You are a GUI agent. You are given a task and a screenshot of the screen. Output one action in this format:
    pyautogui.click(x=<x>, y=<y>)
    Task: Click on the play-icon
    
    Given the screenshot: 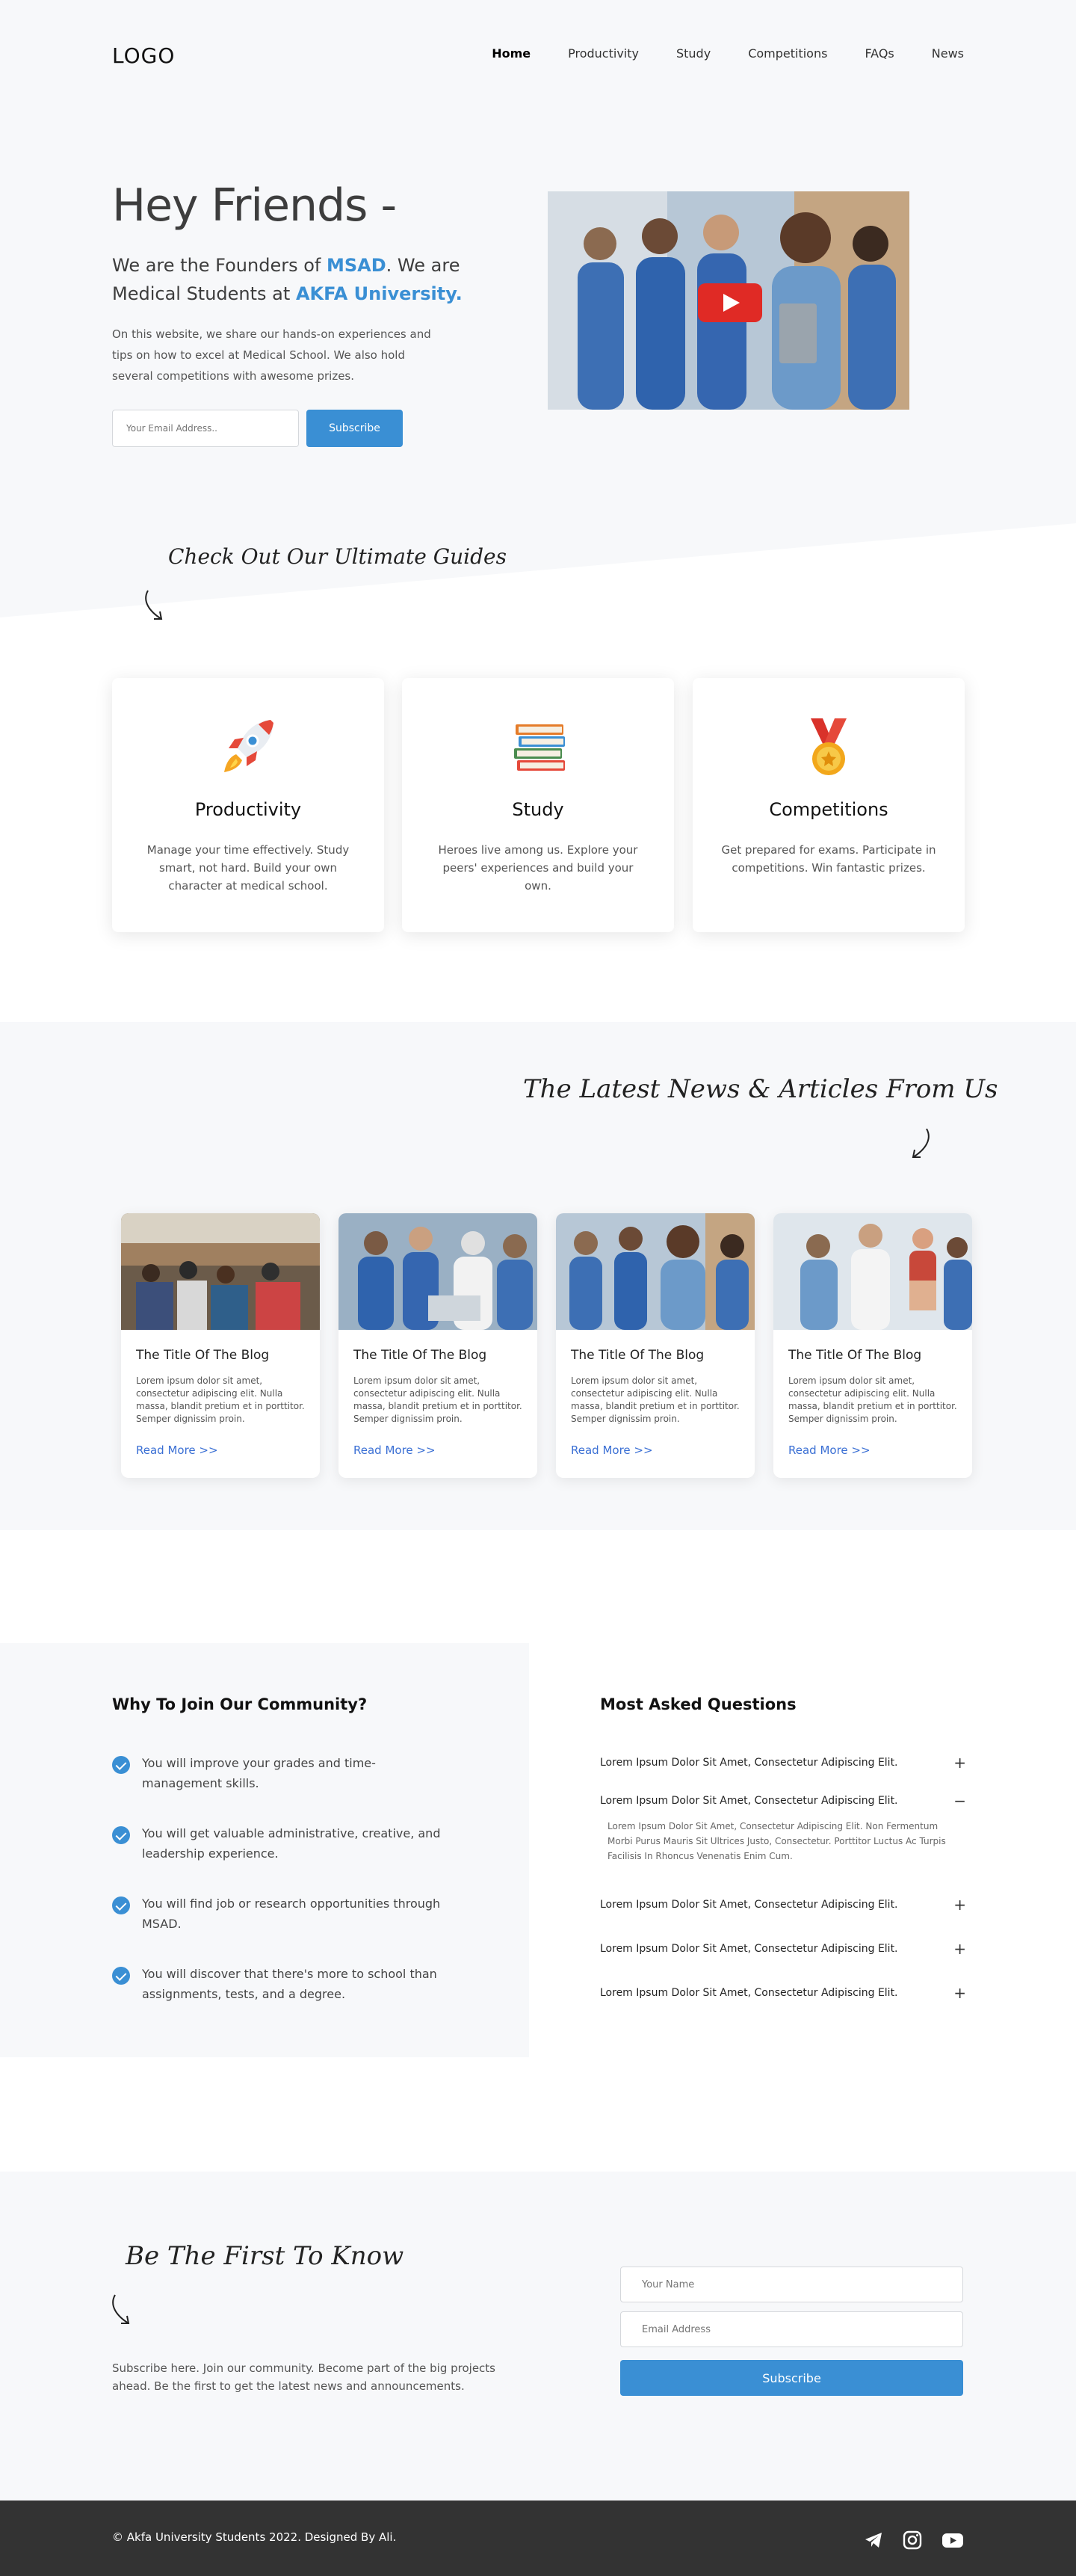 What is the action you would take?
    pyautogui.click(x=730, y=302)
    